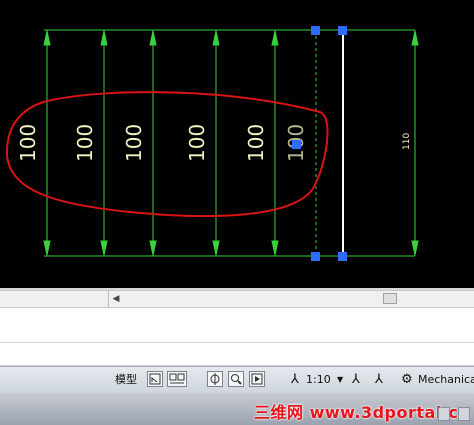 This screenshot has width=474, height=425. What do you see at coordinates (444, 414) in the screenshot?
I see `tray-icon` at bounding box center [444, 414].